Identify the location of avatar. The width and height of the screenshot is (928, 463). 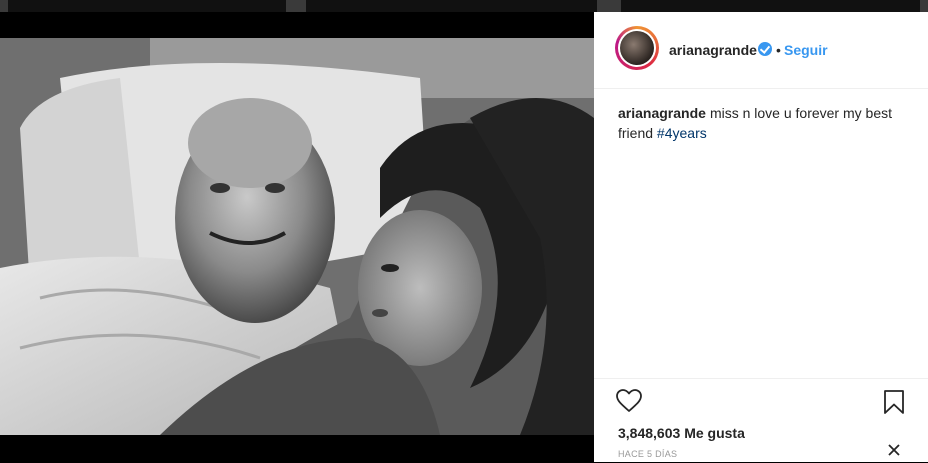
(637, 48).